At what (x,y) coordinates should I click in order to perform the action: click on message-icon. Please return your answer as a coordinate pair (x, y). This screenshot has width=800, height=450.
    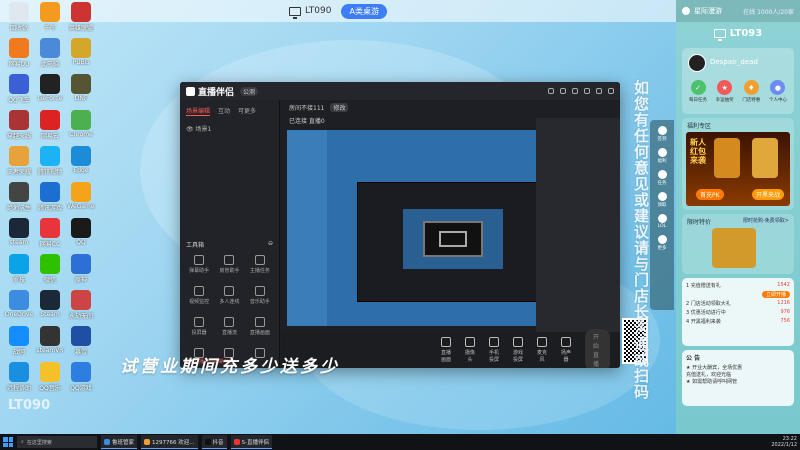
    Looking at the image, I should click on (551, 91).